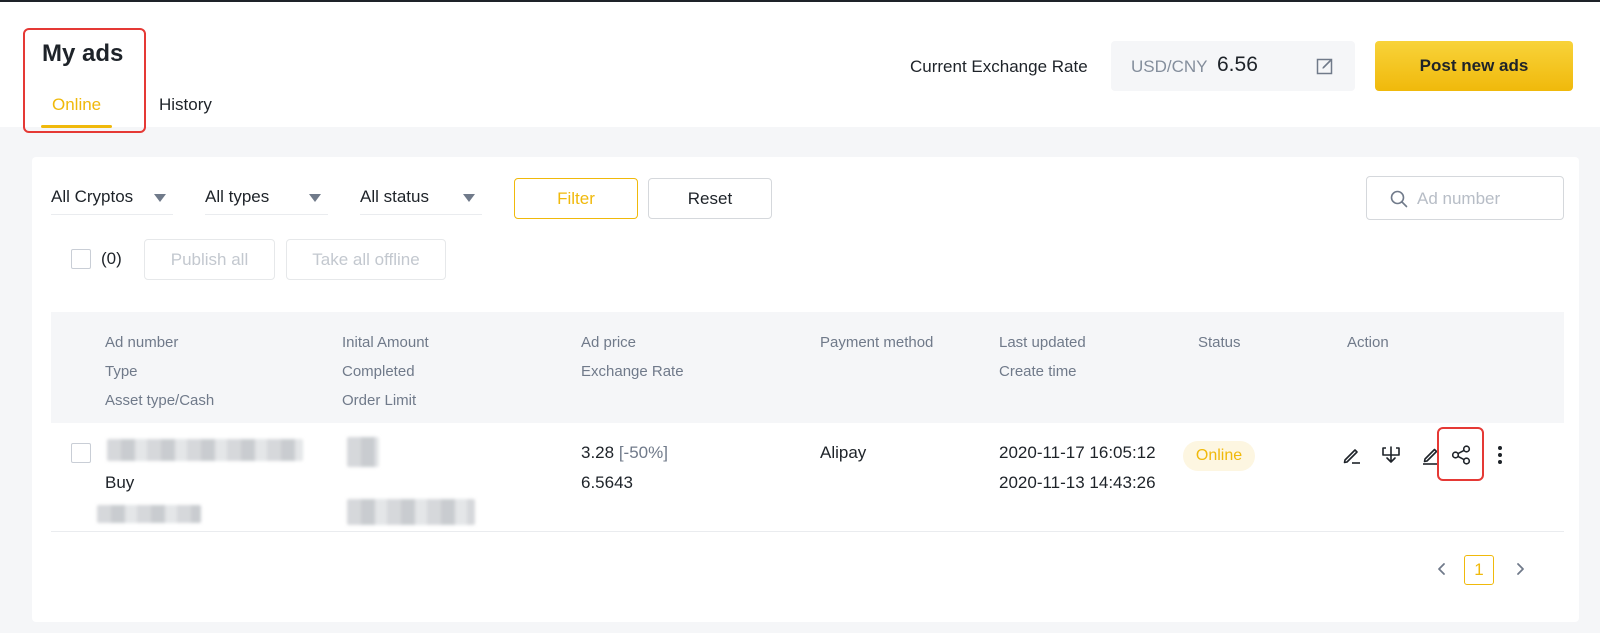 The height and width of the screenshot is (633, 1600). I want to click on type-dropdown-value: All types, so click(237, 196).